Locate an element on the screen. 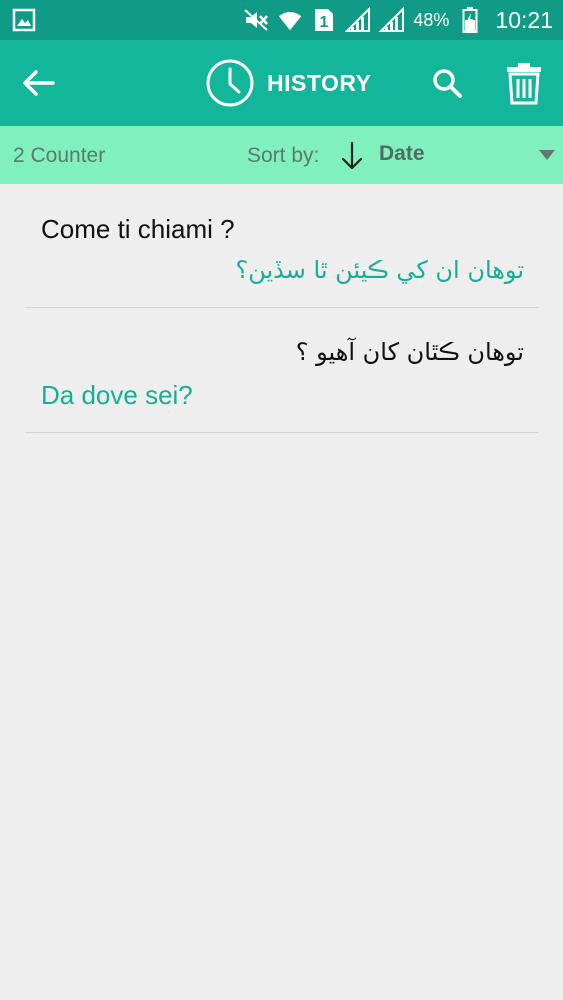 The height and width of the screenshot is (1000, 563). sort-label: Sort by: is located at coordinates (283, 155).